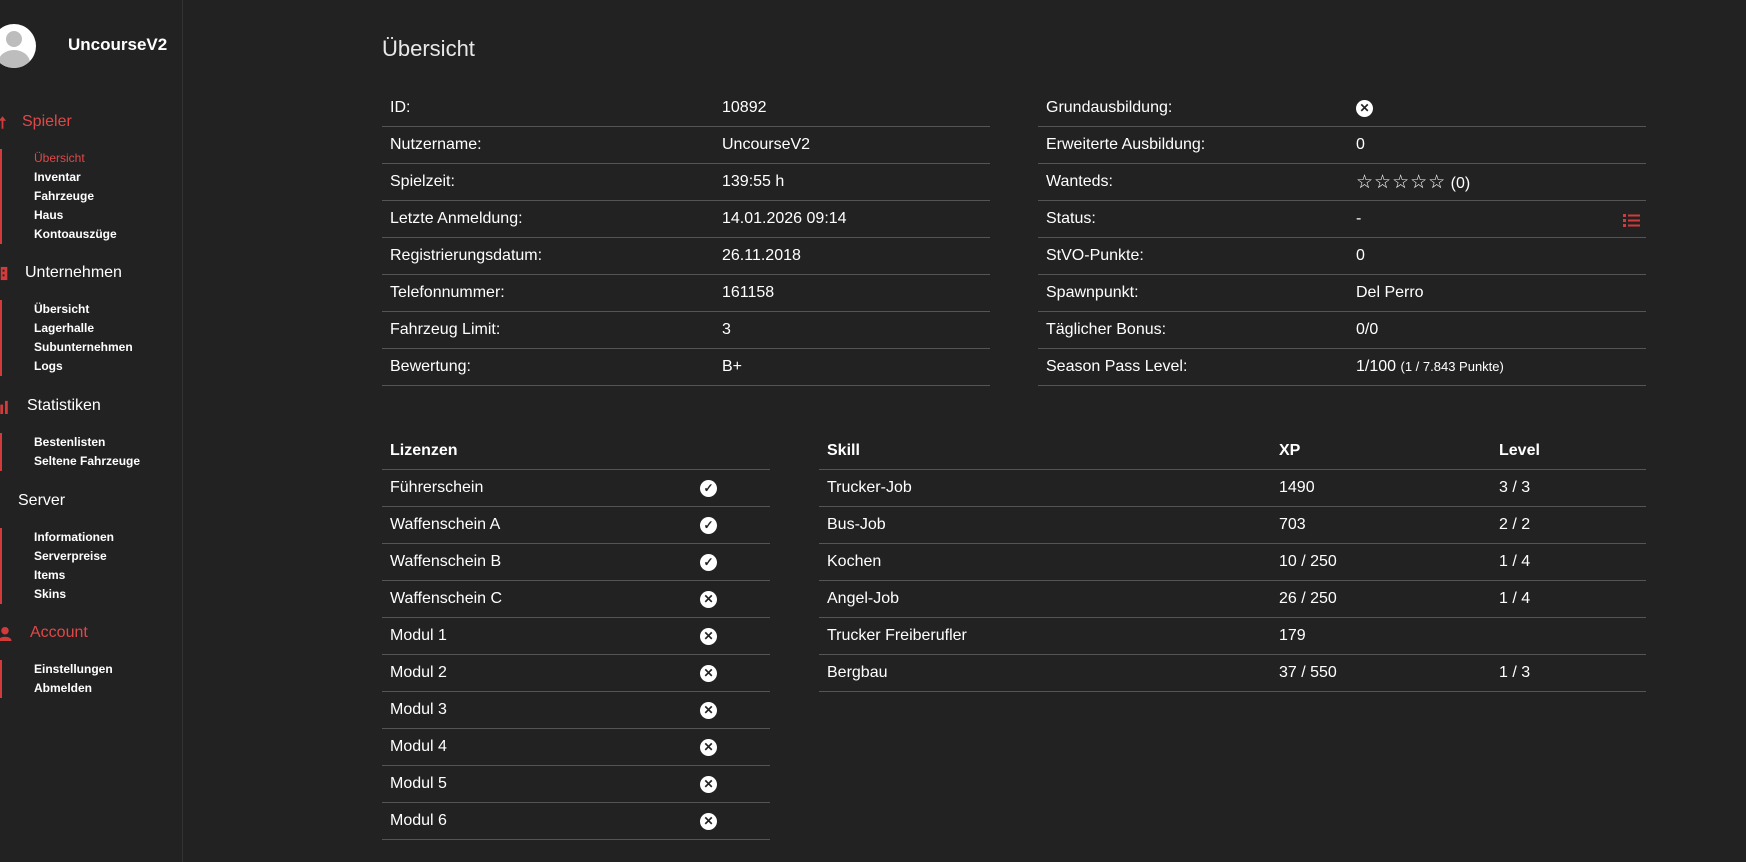 Image resolution: width=1746 pixels, height=862 pixels. Describe the element at coordinates (108, 215) in the screenshot. I see `sidebar-item-haus: Haus` at that location.